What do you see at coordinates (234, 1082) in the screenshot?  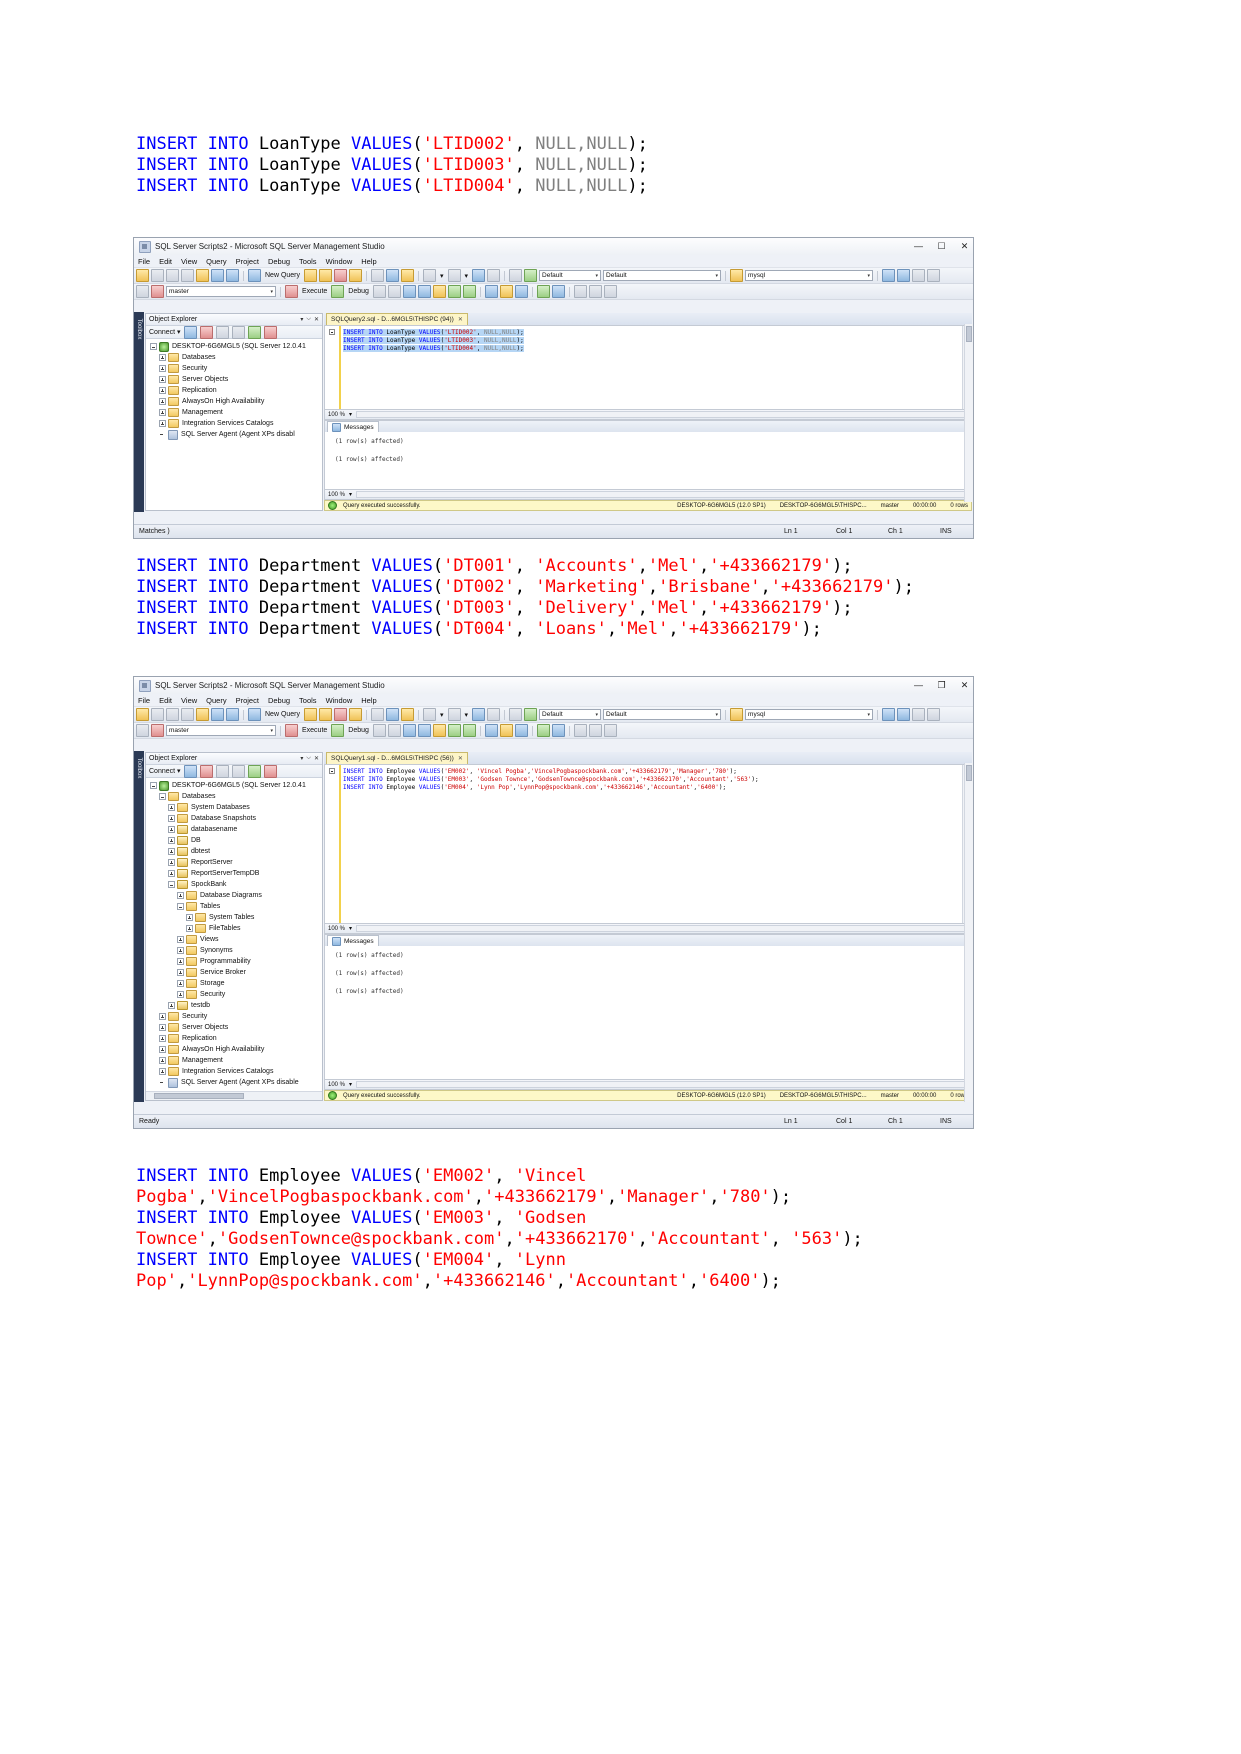 I see `tree-node: SQL Server Agent (Agent XPs disable` at bounding box center [234, 1082].